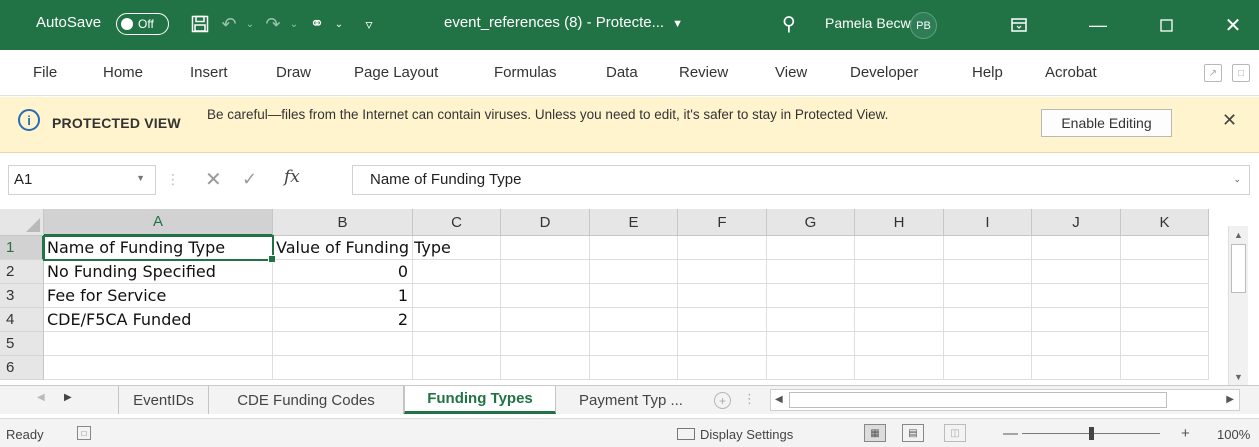 The height and width of the screenshot is (447, 1259). Describe the element at coordinates (1165, 296) in the screenshot. I see `cell-k3` at that location.